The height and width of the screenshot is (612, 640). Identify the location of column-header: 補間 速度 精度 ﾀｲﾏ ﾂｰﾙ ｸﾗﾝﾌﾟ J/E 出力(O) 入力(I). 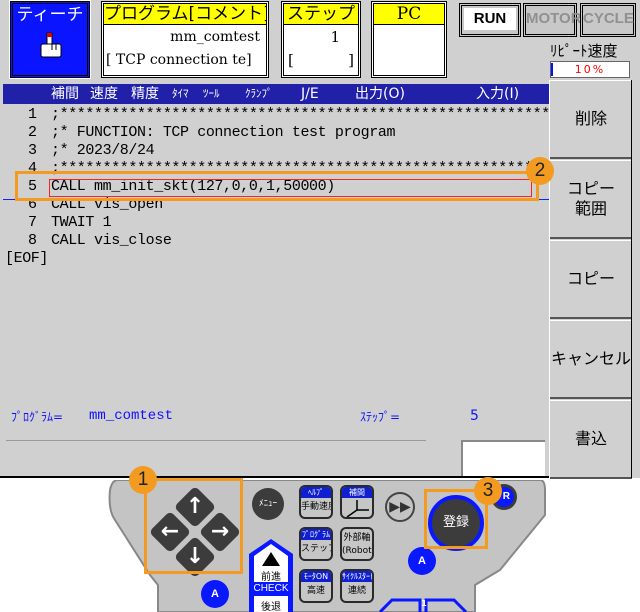
(283, 94).